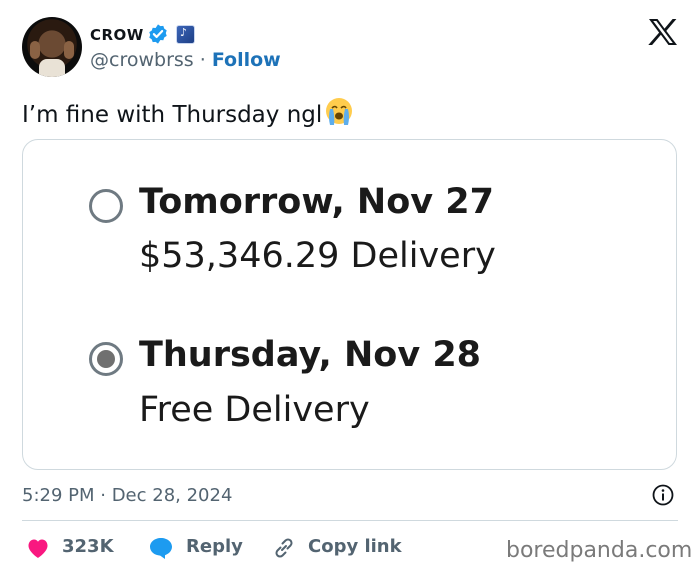 This screenshot has height=575, width=700. I want to click on info-icon, so click(663, 495).